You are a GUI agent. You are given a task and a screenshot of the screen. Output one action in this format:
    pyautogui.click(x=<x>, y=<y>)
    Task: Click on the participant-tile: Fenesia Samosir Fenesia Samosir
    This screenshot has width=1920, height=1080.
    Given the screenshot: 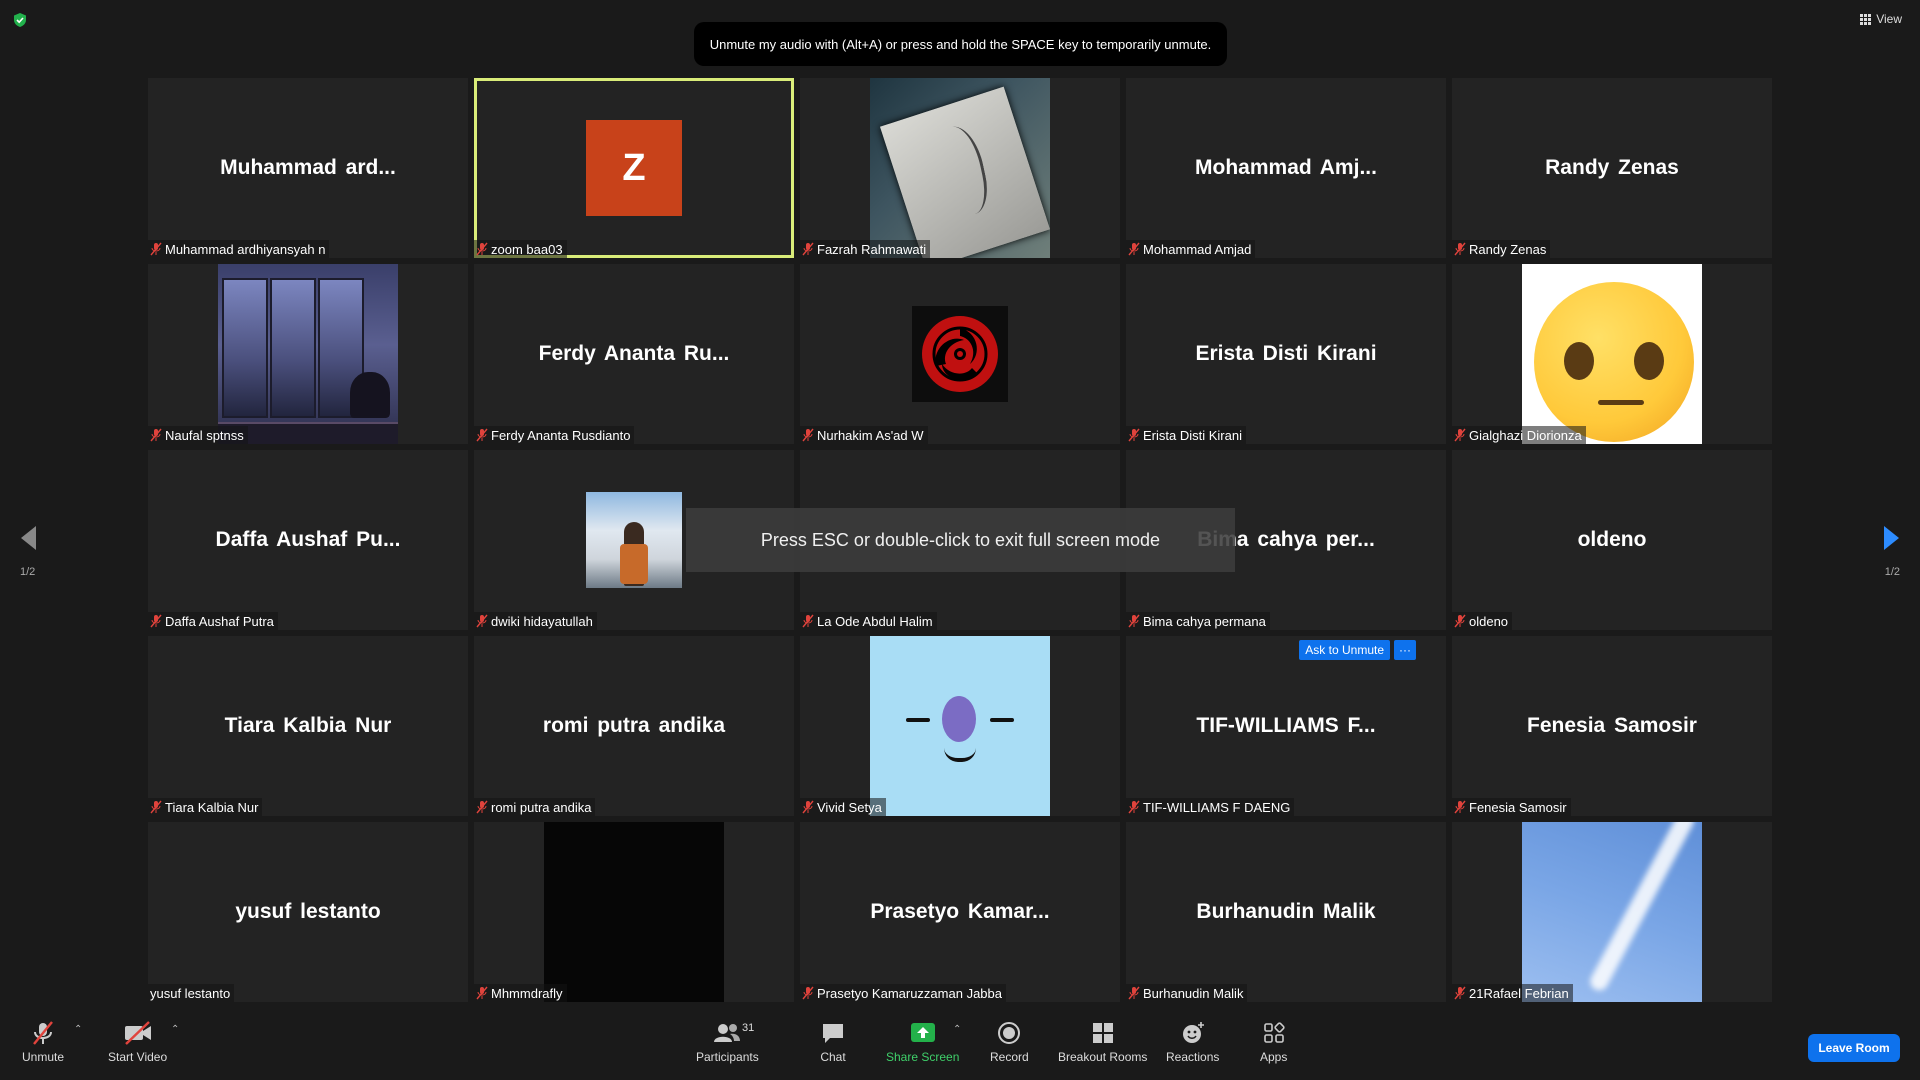 What is the action you would take?
    pyautogui.click(x=1612, y=726)
    